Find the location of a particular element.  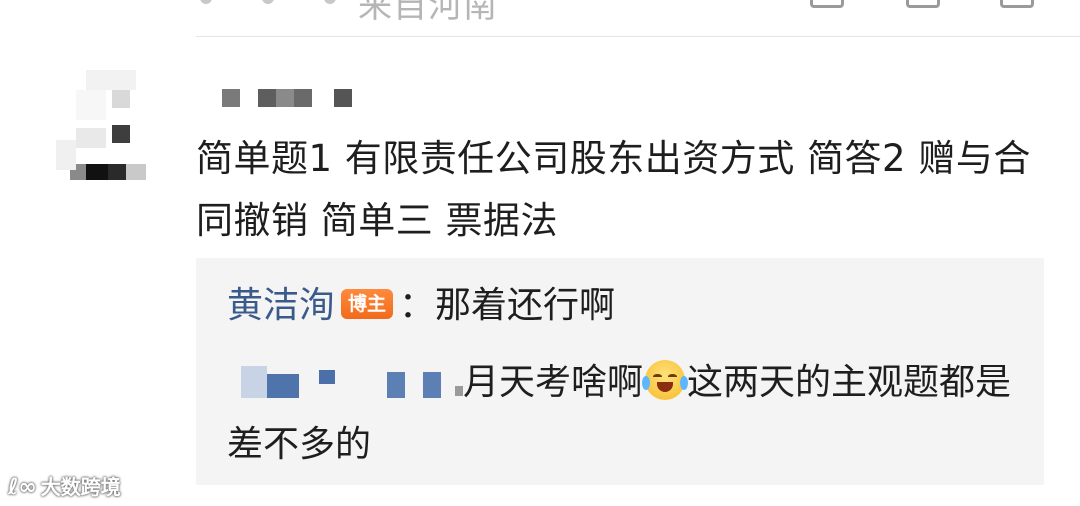

username-redacted is located at coordinates (289, 98).